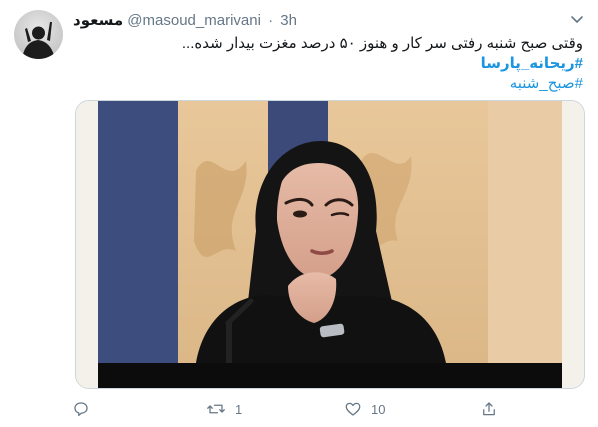 The image size is (598, 427). I want to click on reply-icon, so click(81, 409).